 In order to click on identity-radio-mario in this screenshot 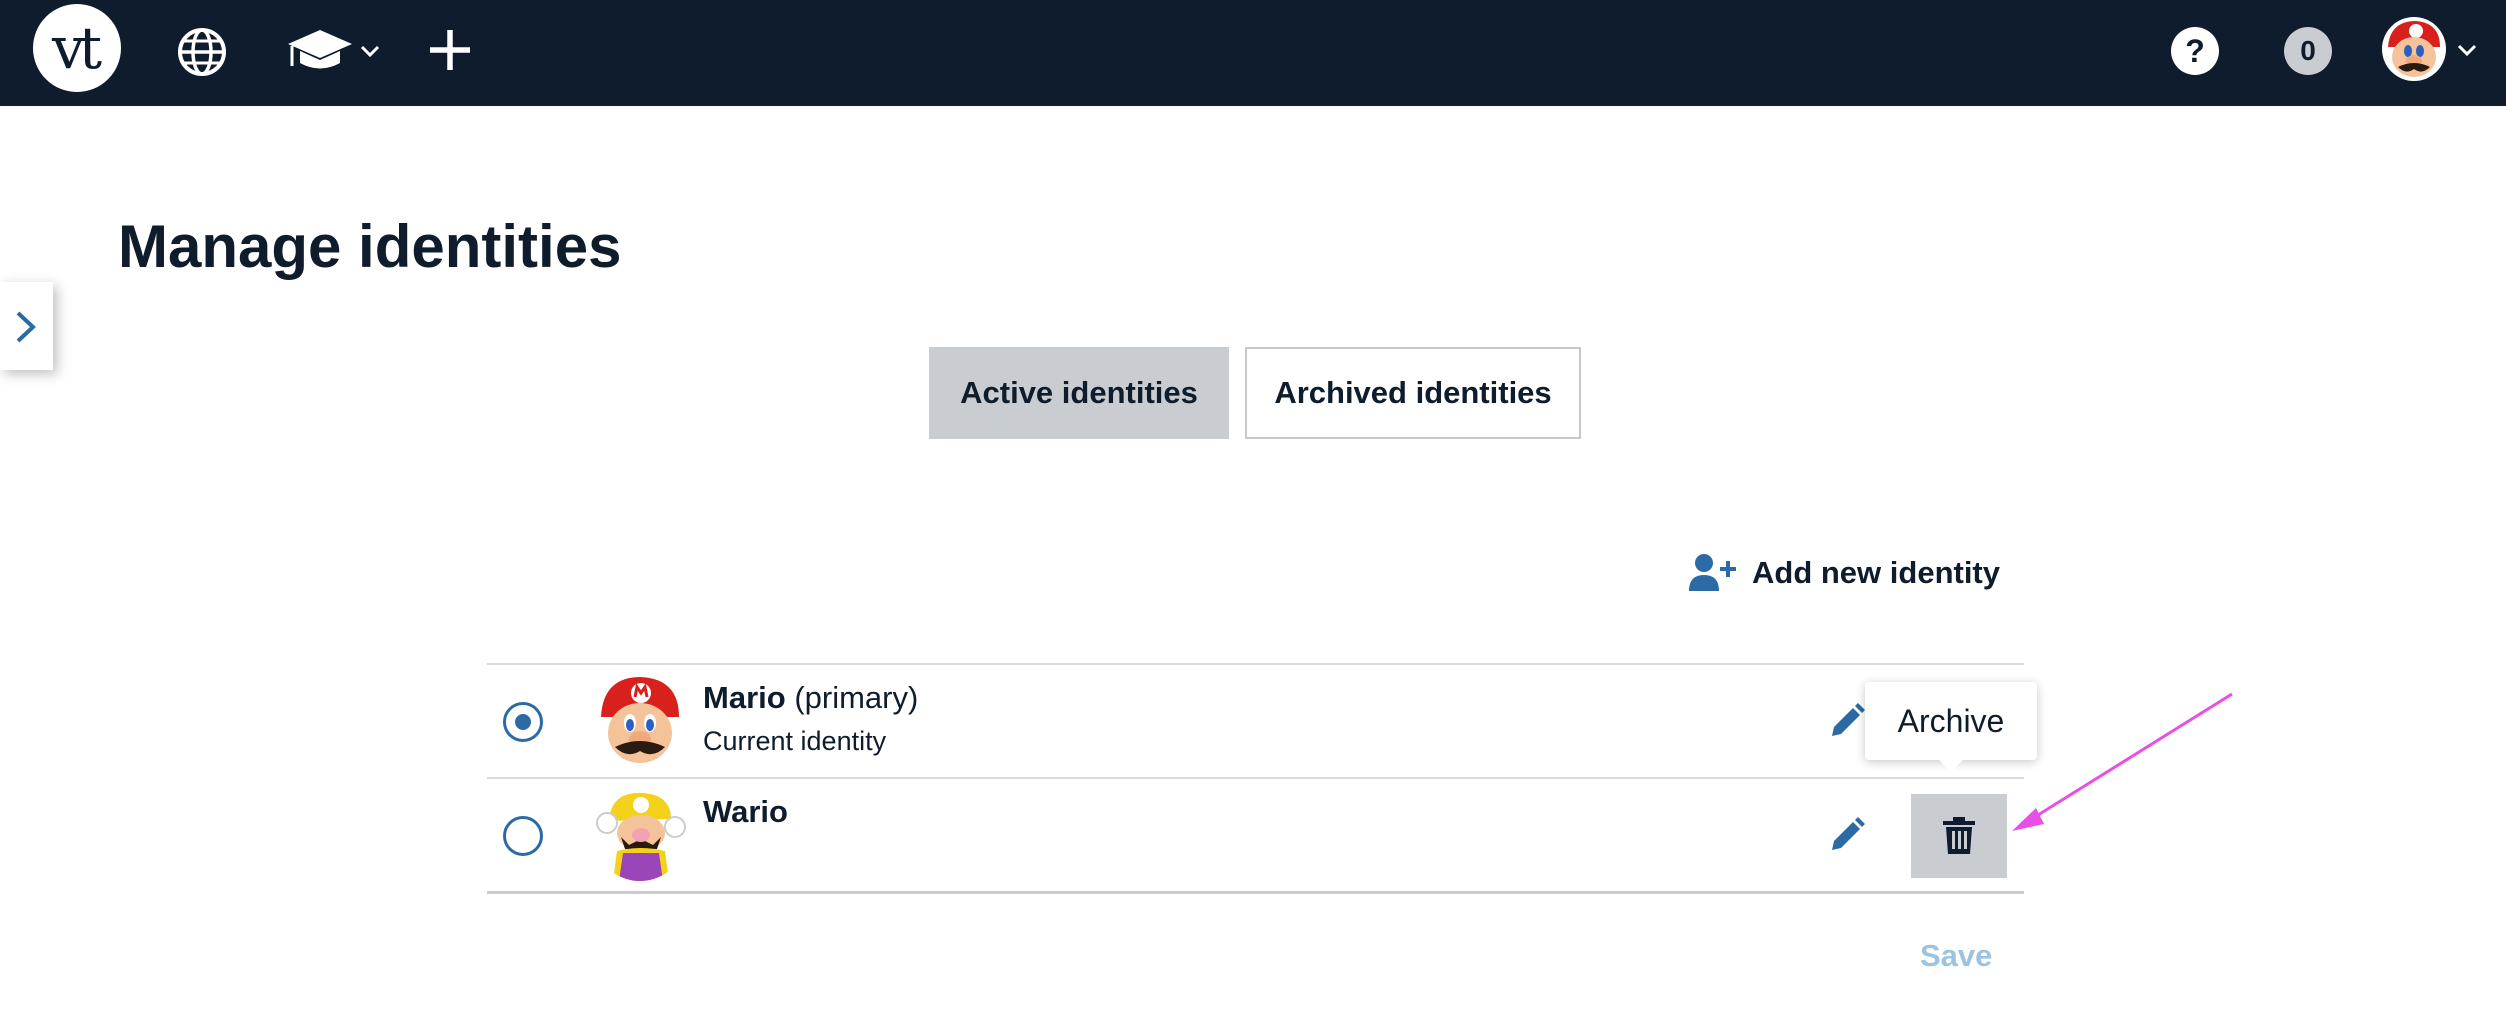, I will do `click(523, 722)`.